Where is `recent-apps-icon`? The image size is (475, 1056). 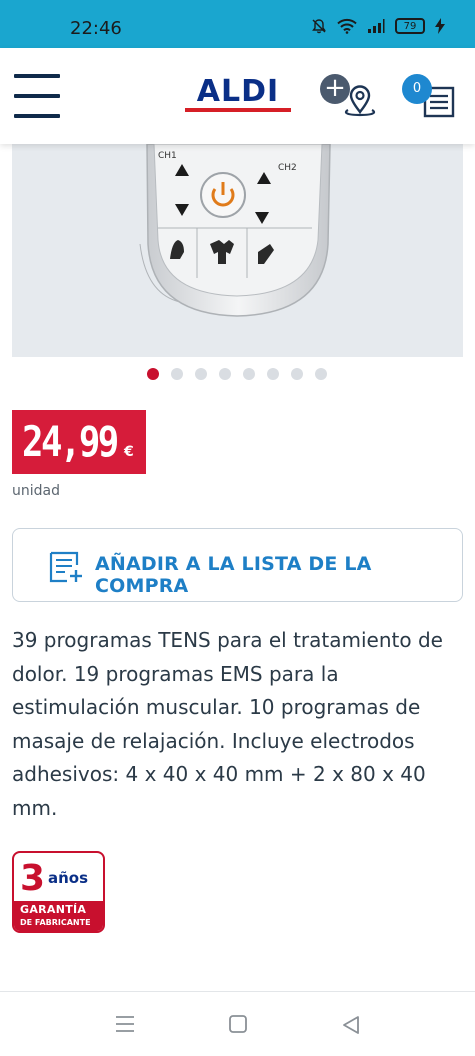
recent-apps-icon is located at coordinates (125, 1024).